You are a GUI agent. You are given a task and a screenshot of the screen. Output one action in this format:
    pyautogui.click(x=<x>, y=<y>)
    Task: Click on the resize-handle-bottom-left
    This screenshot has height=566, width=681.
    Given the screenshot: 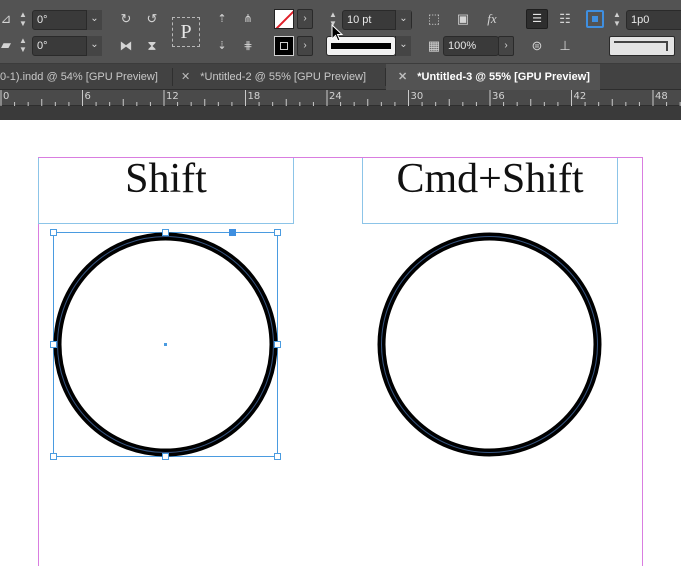 What is the action you would take?
    pyautogui.click(x=53, y=456)
    